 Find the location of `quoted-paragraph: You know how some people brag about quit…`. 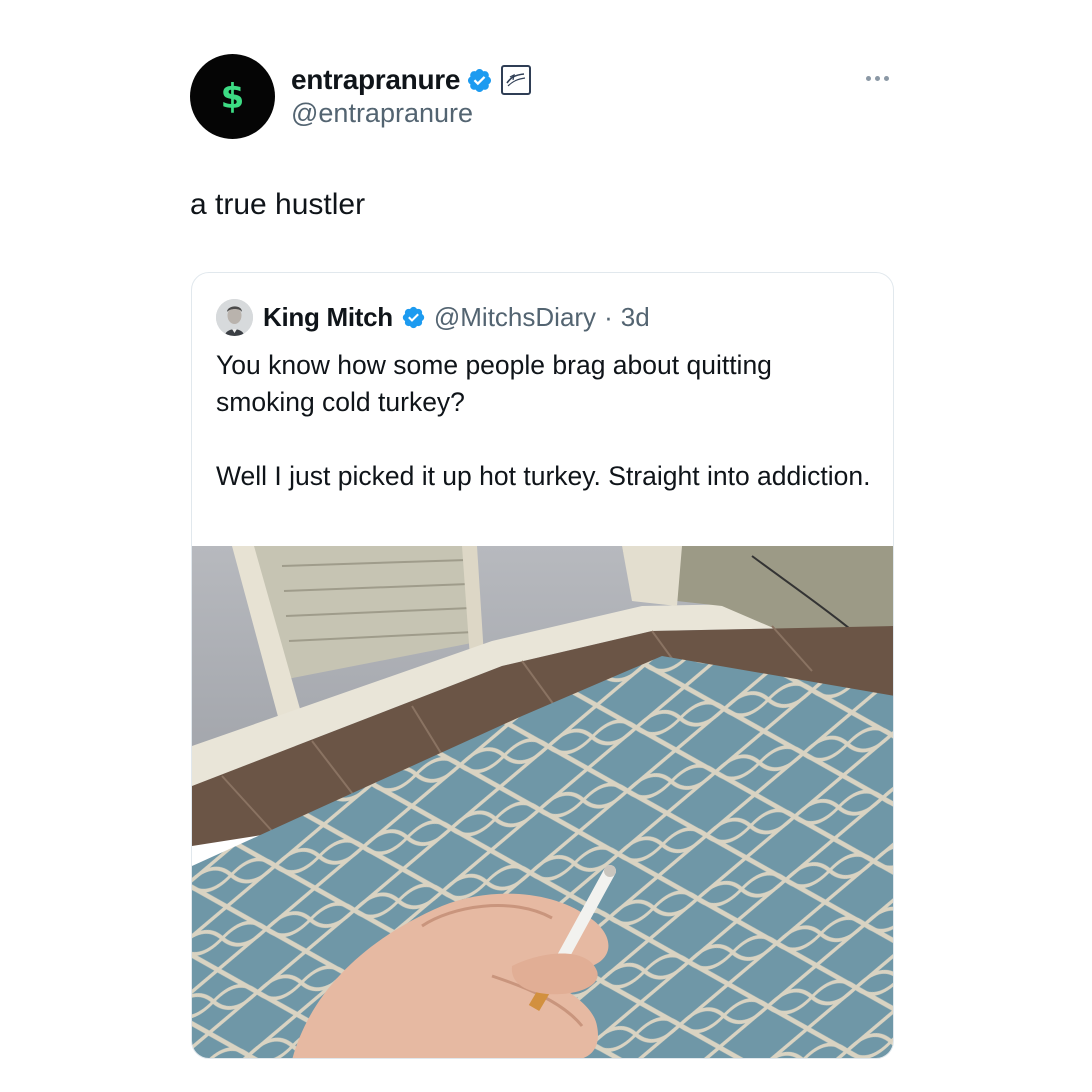

quoted-paragraph: You know how some people brag about quit… is located at coordinates (494, 383).